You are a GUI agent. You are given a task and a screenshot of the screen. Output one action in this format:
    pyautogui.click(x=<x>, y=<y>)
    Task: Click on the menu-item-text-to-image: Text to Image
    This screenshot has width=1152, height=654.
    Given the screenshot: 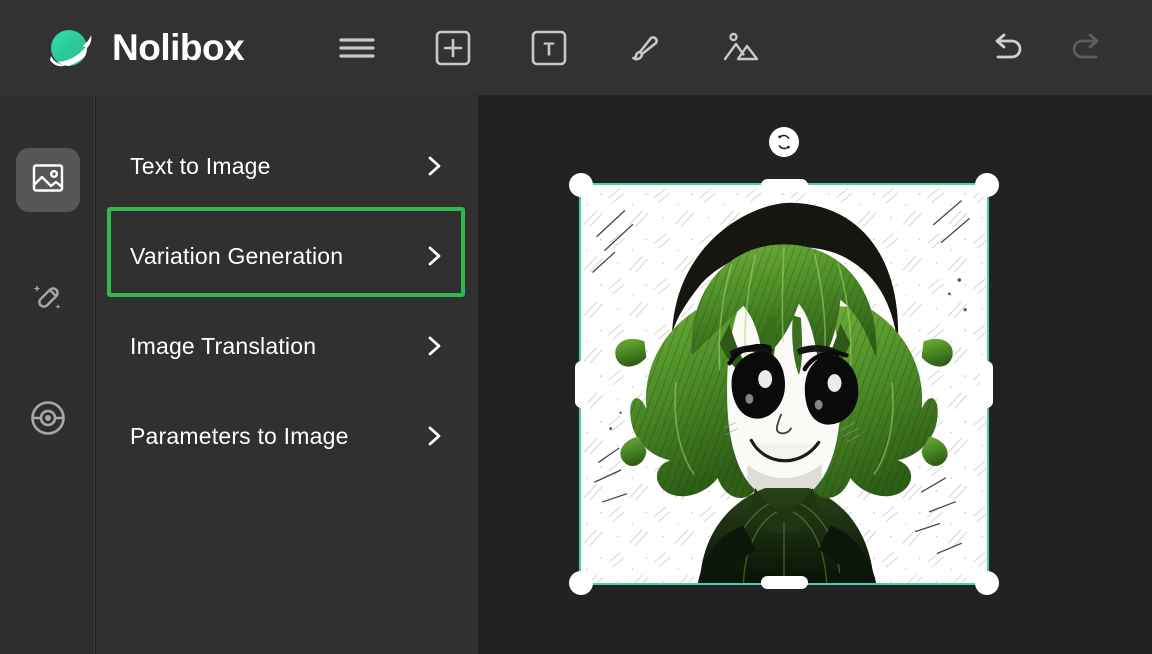 What is the action you would take?
    pyautogui.click(x=287, y=166)
    